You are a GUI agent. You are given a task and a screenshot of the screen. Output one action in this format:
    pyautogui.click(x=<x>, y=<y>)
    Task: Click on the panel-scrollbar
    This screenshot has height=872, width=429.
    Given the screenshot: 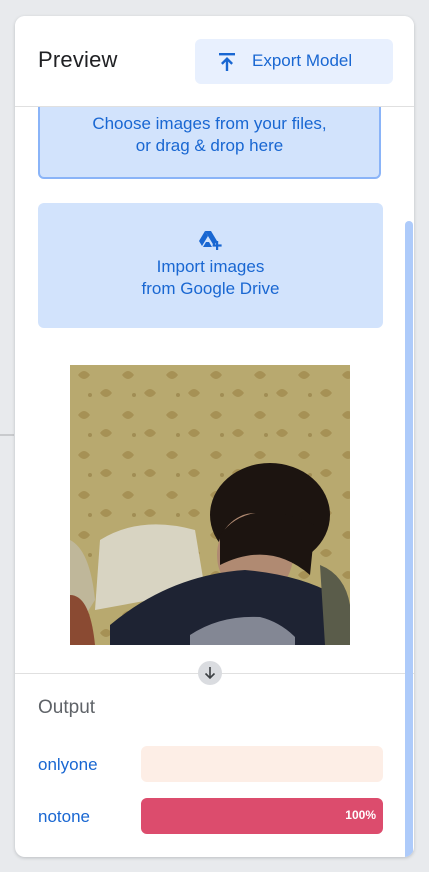 What is the action you would take?
    pyautogui.click(x=409, y=539)
    